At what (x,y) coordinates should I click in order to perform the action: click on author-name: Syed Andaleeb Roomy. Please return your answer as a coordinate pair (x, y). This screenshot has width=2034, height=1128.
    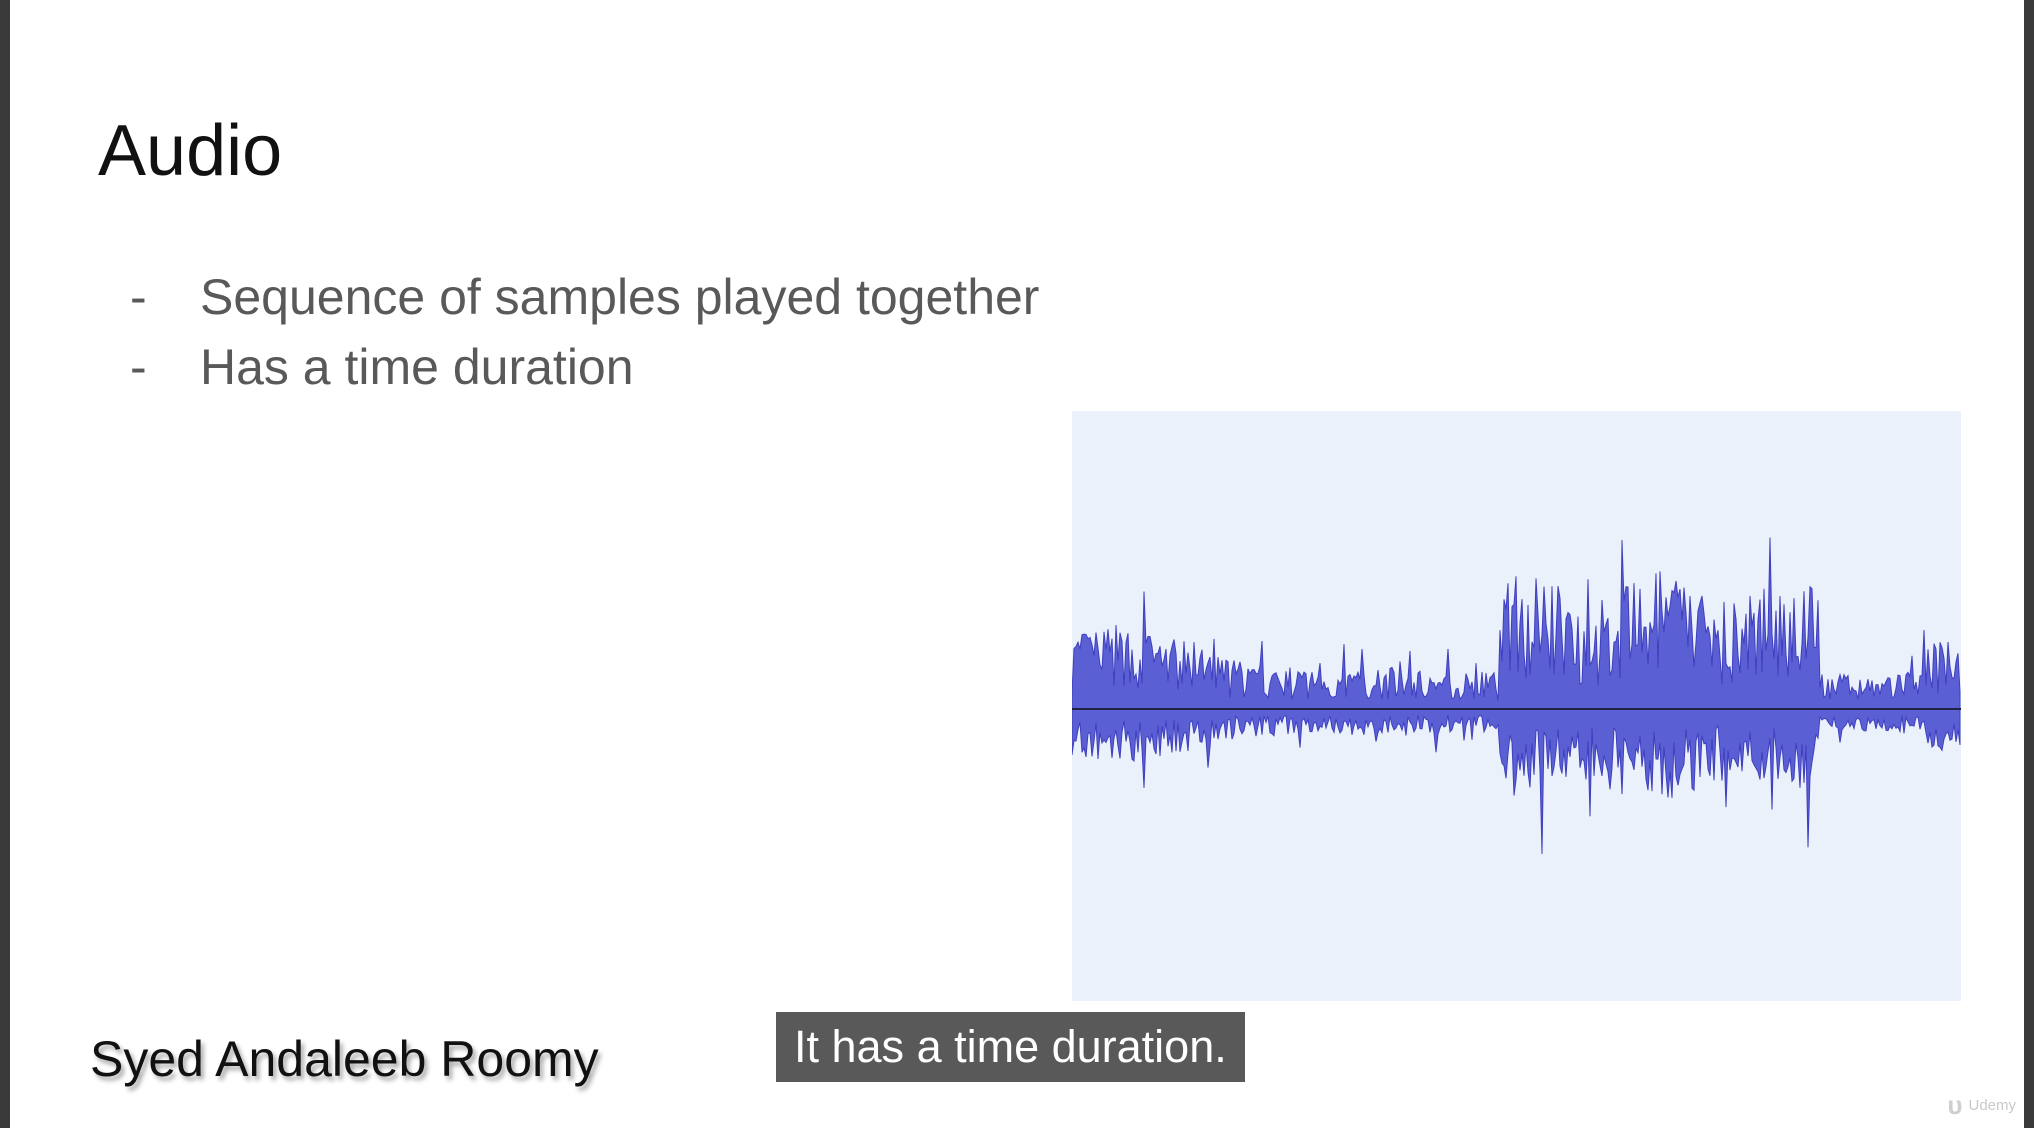
    Looking at the image, I should click on (344, 1059).